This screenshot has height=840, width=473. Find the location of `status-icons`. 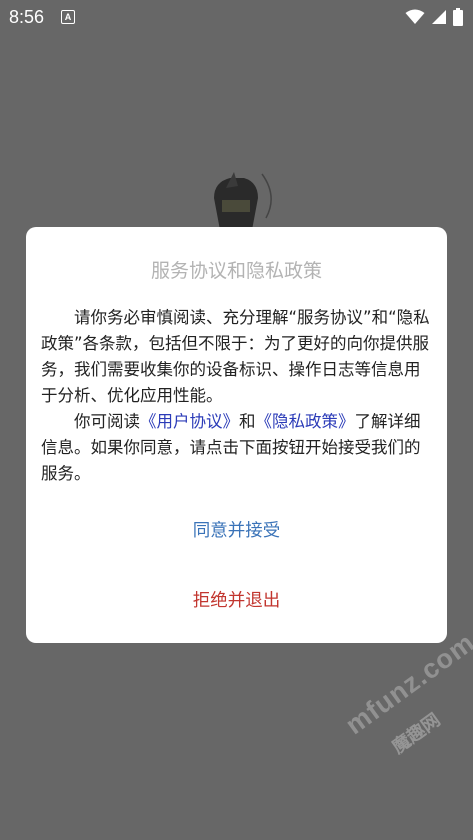

status-icons is located at coordinates (434, 17).